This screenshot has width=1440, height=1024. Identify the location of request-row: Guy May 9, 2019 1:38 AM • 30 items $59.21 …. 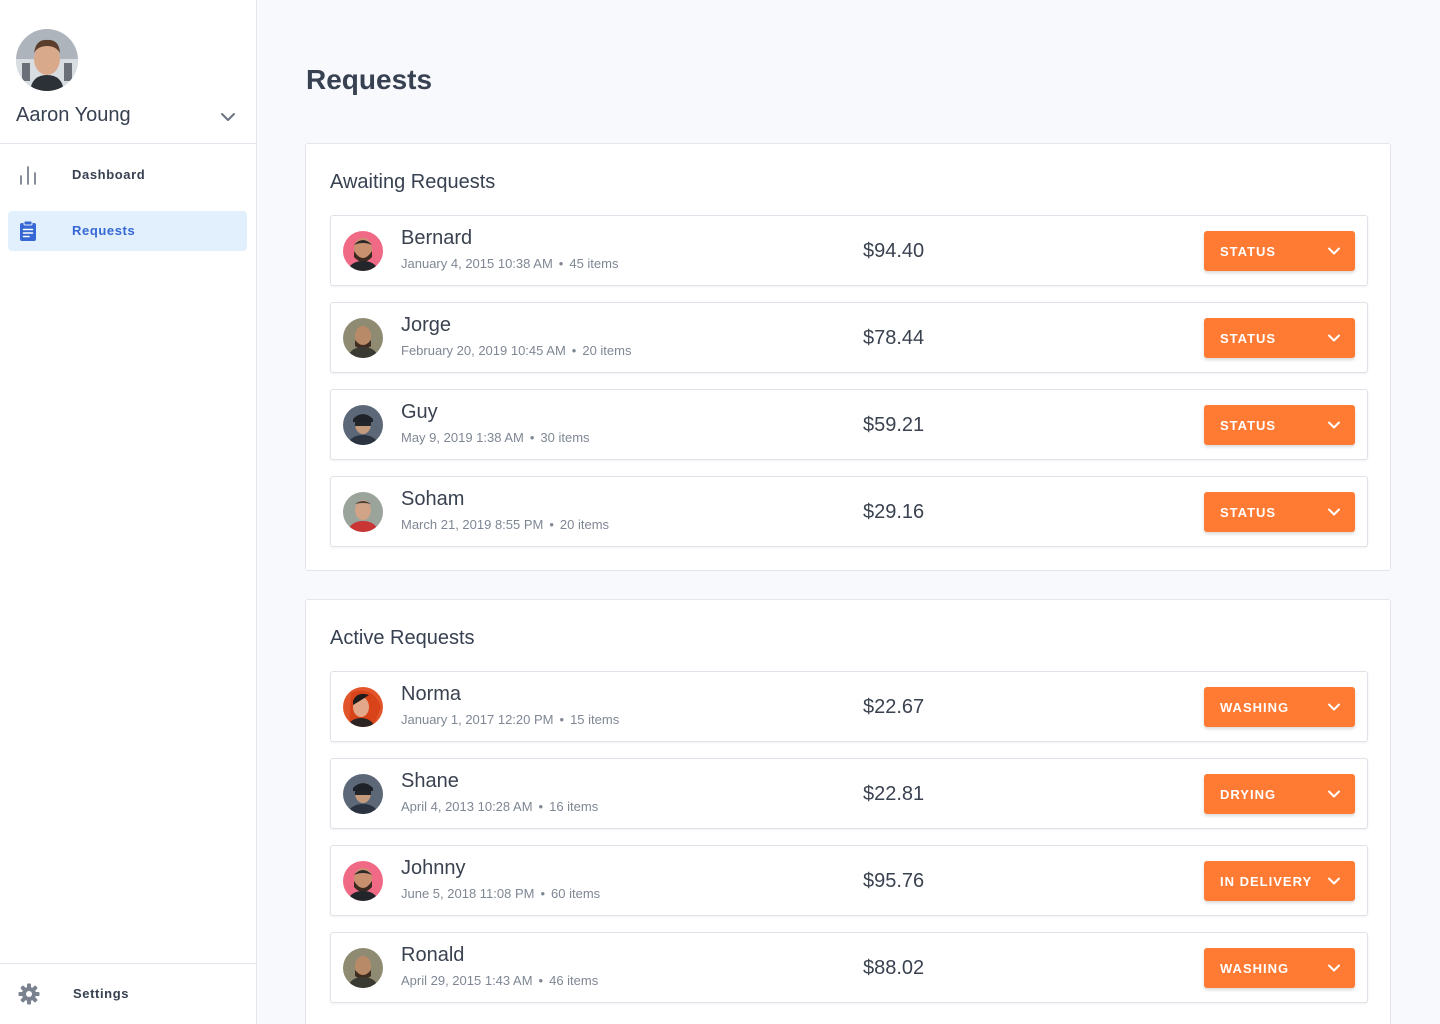
(849, 424).